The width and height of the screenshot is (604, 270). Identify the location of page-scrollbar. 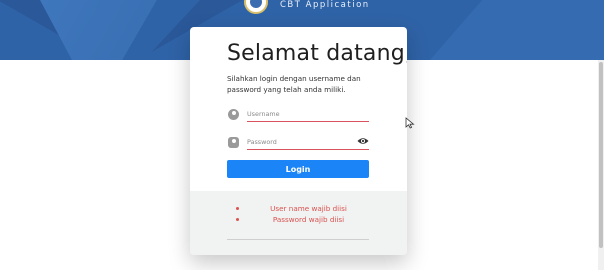
(601, 165).